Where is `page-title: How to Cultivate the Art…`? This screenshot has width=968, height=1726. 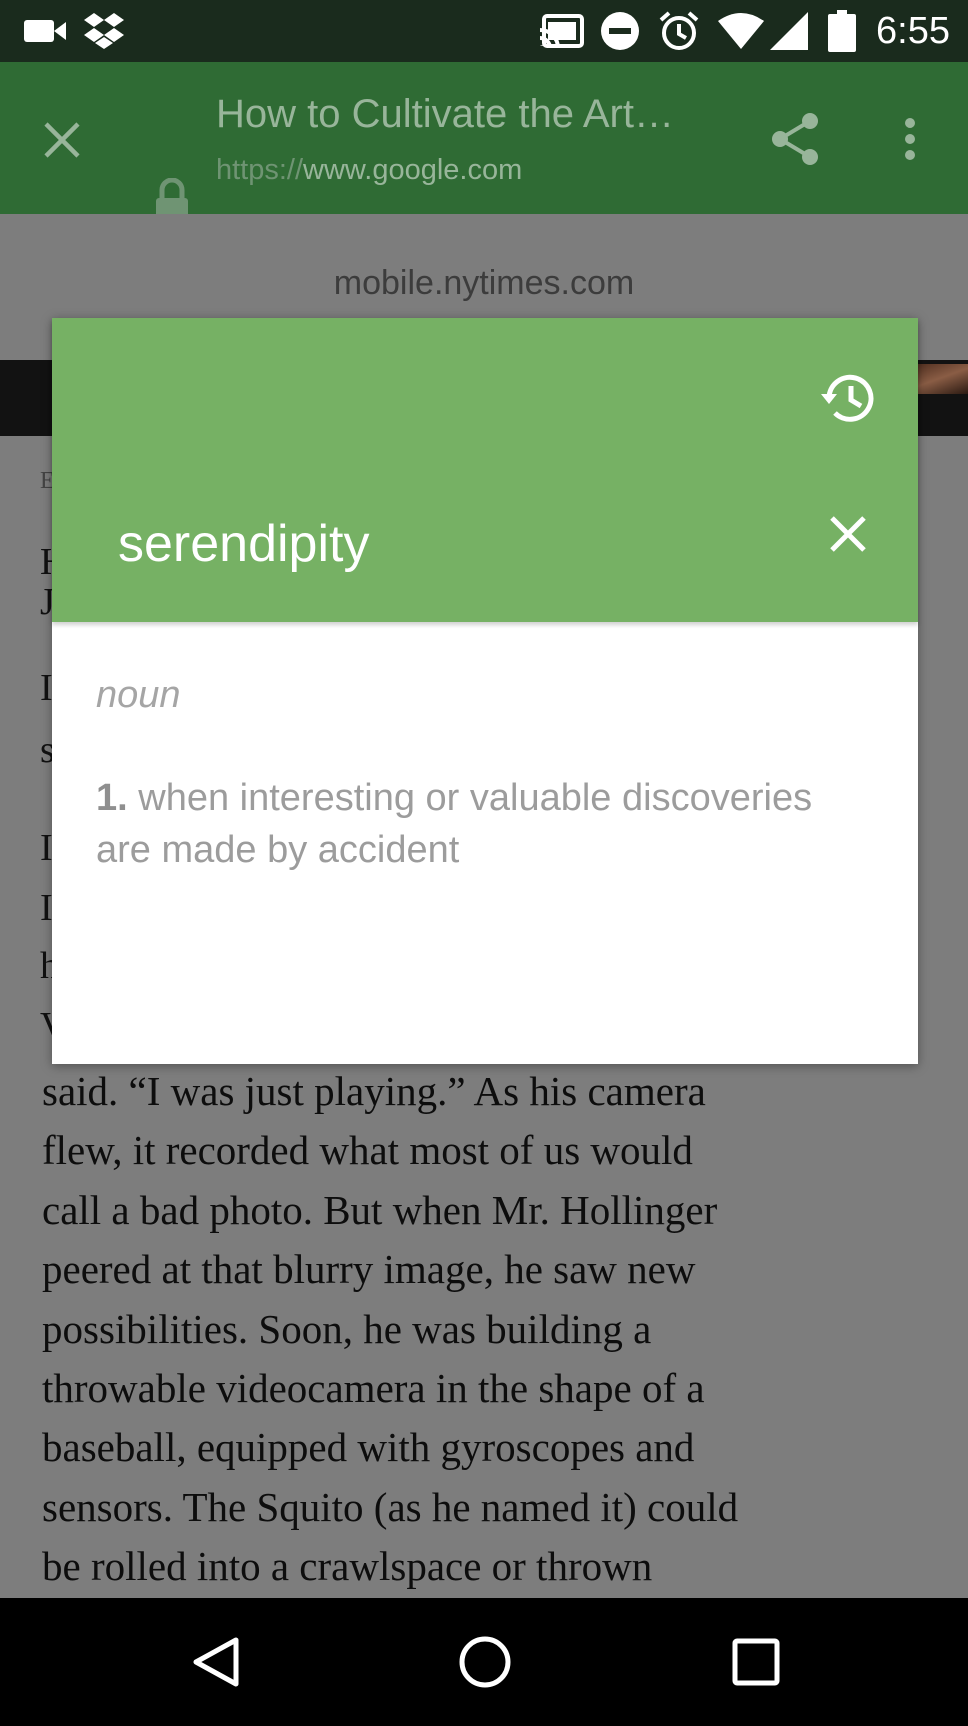
page-title: How to Cultivate the Art… is located at coordinates (445, 114).